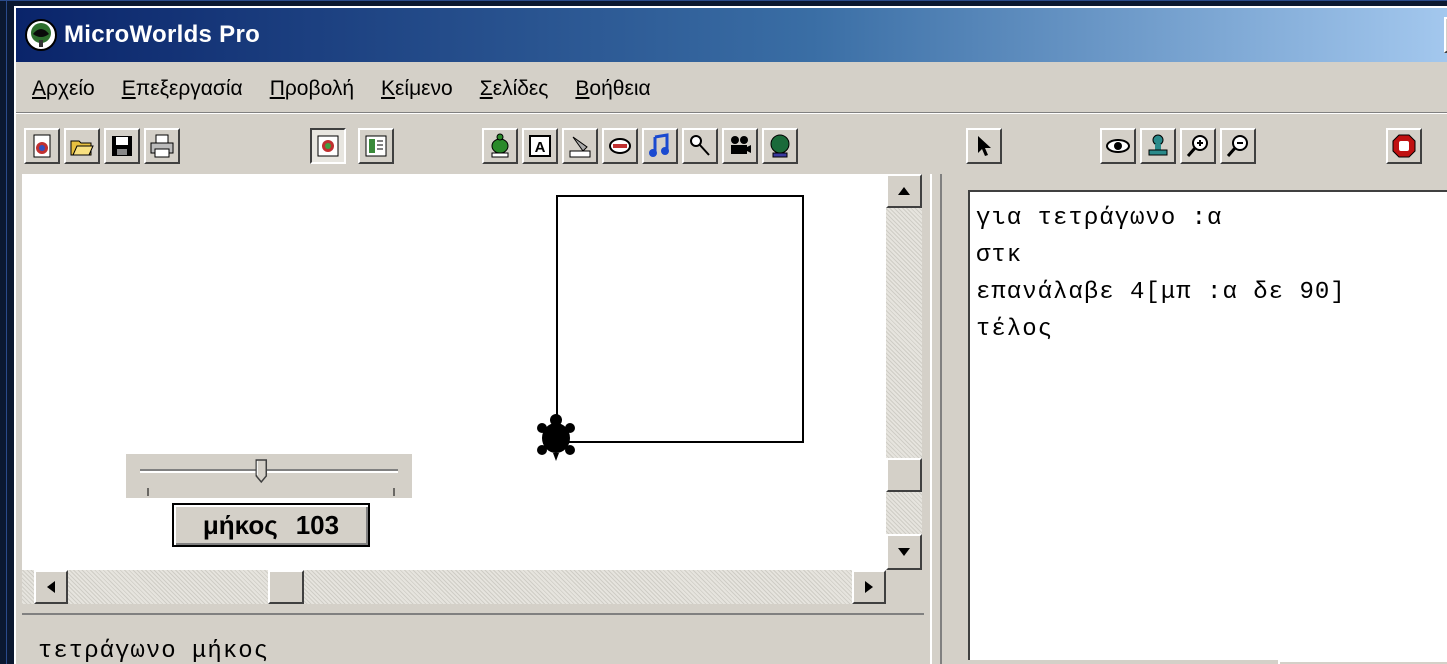 This screenshot has height=664, width=1447. Describe the element at coordinates (261, 471) in the screenshot. I see `slider-thumb` at that location.